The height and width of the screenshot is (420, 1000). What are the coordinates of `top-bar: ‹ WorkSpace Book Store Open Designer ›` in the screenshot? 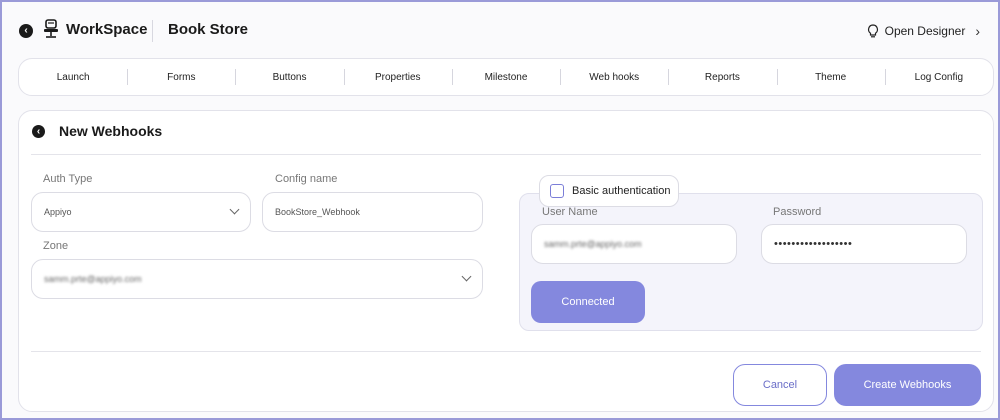 It's located at (501, 29).